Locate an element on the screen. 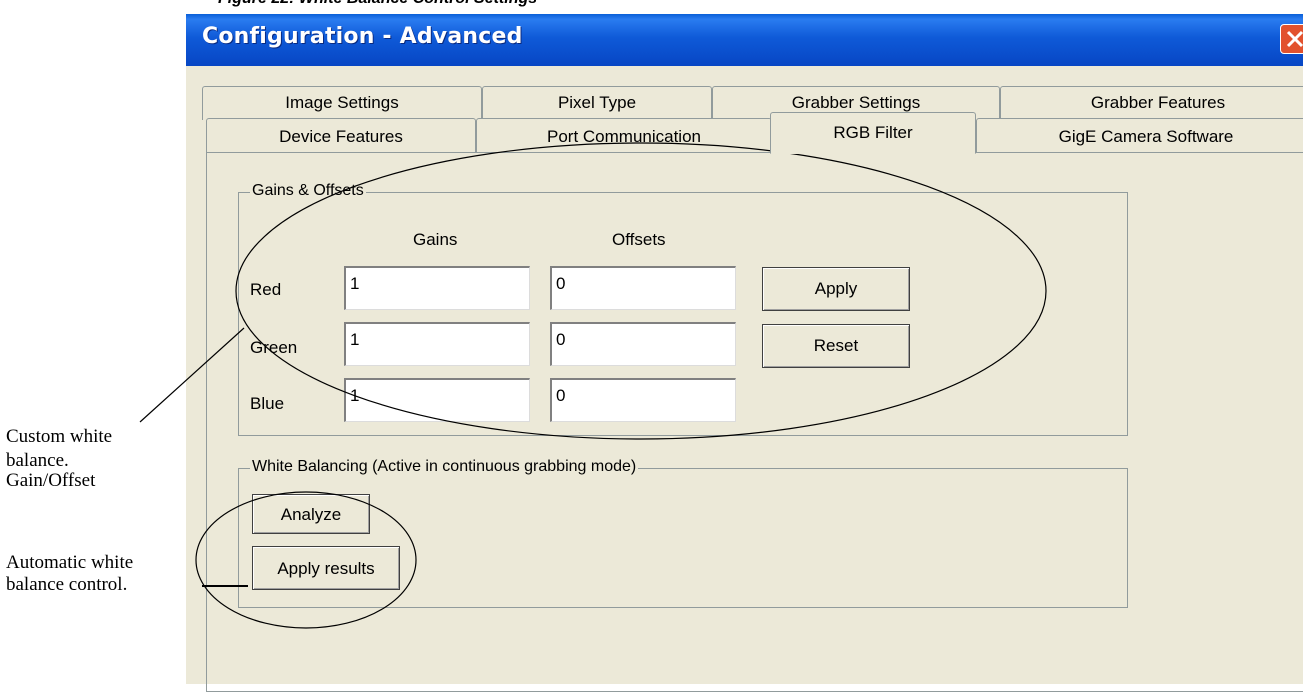  auto-annotation-line2: balance control. is located at coordinates (67, 584).